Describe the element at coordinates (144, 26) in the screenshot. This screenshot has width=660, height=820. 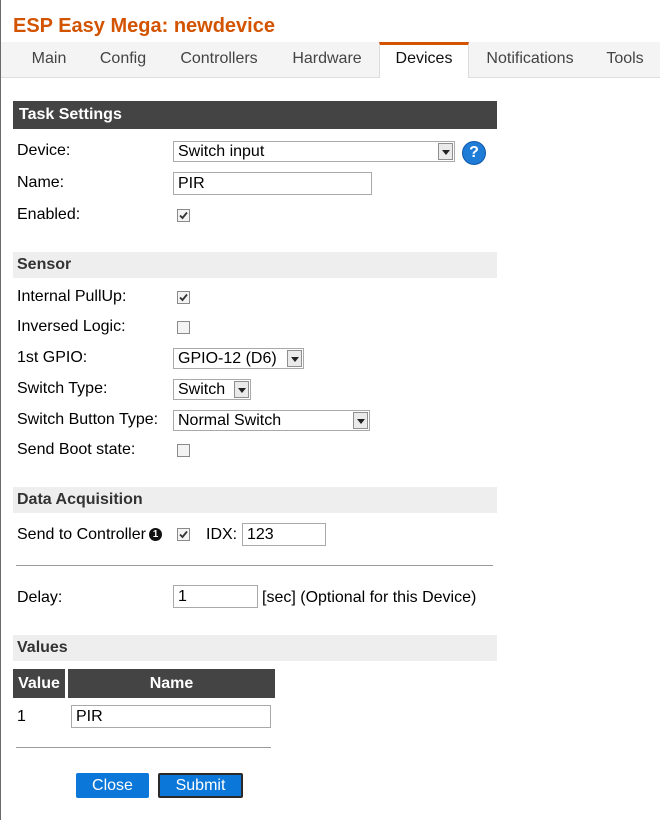
I see `page-title: ESP Easy Mega: newdevice` at that location.